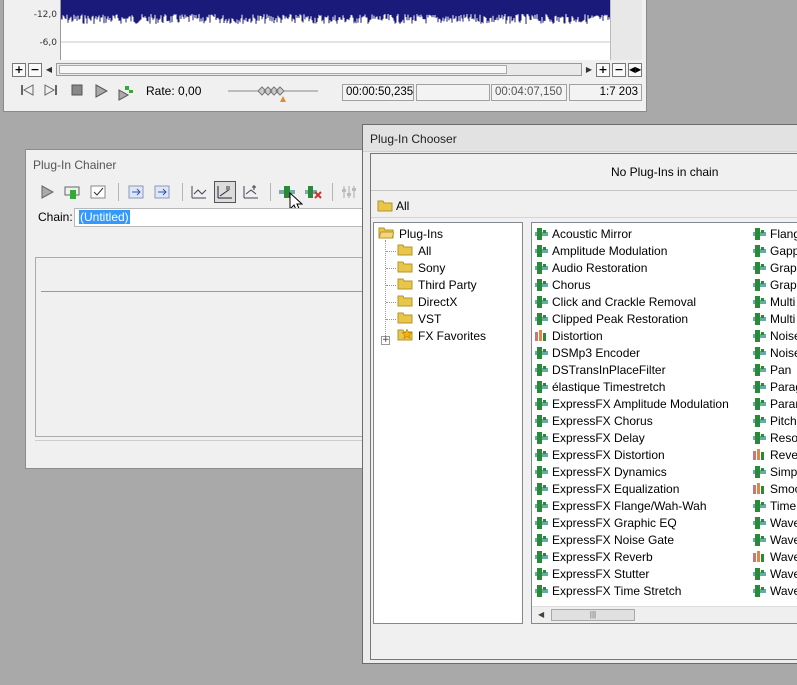  I want to click on tree-item-fx-favorites: FX Favorites, so click(441, 335).